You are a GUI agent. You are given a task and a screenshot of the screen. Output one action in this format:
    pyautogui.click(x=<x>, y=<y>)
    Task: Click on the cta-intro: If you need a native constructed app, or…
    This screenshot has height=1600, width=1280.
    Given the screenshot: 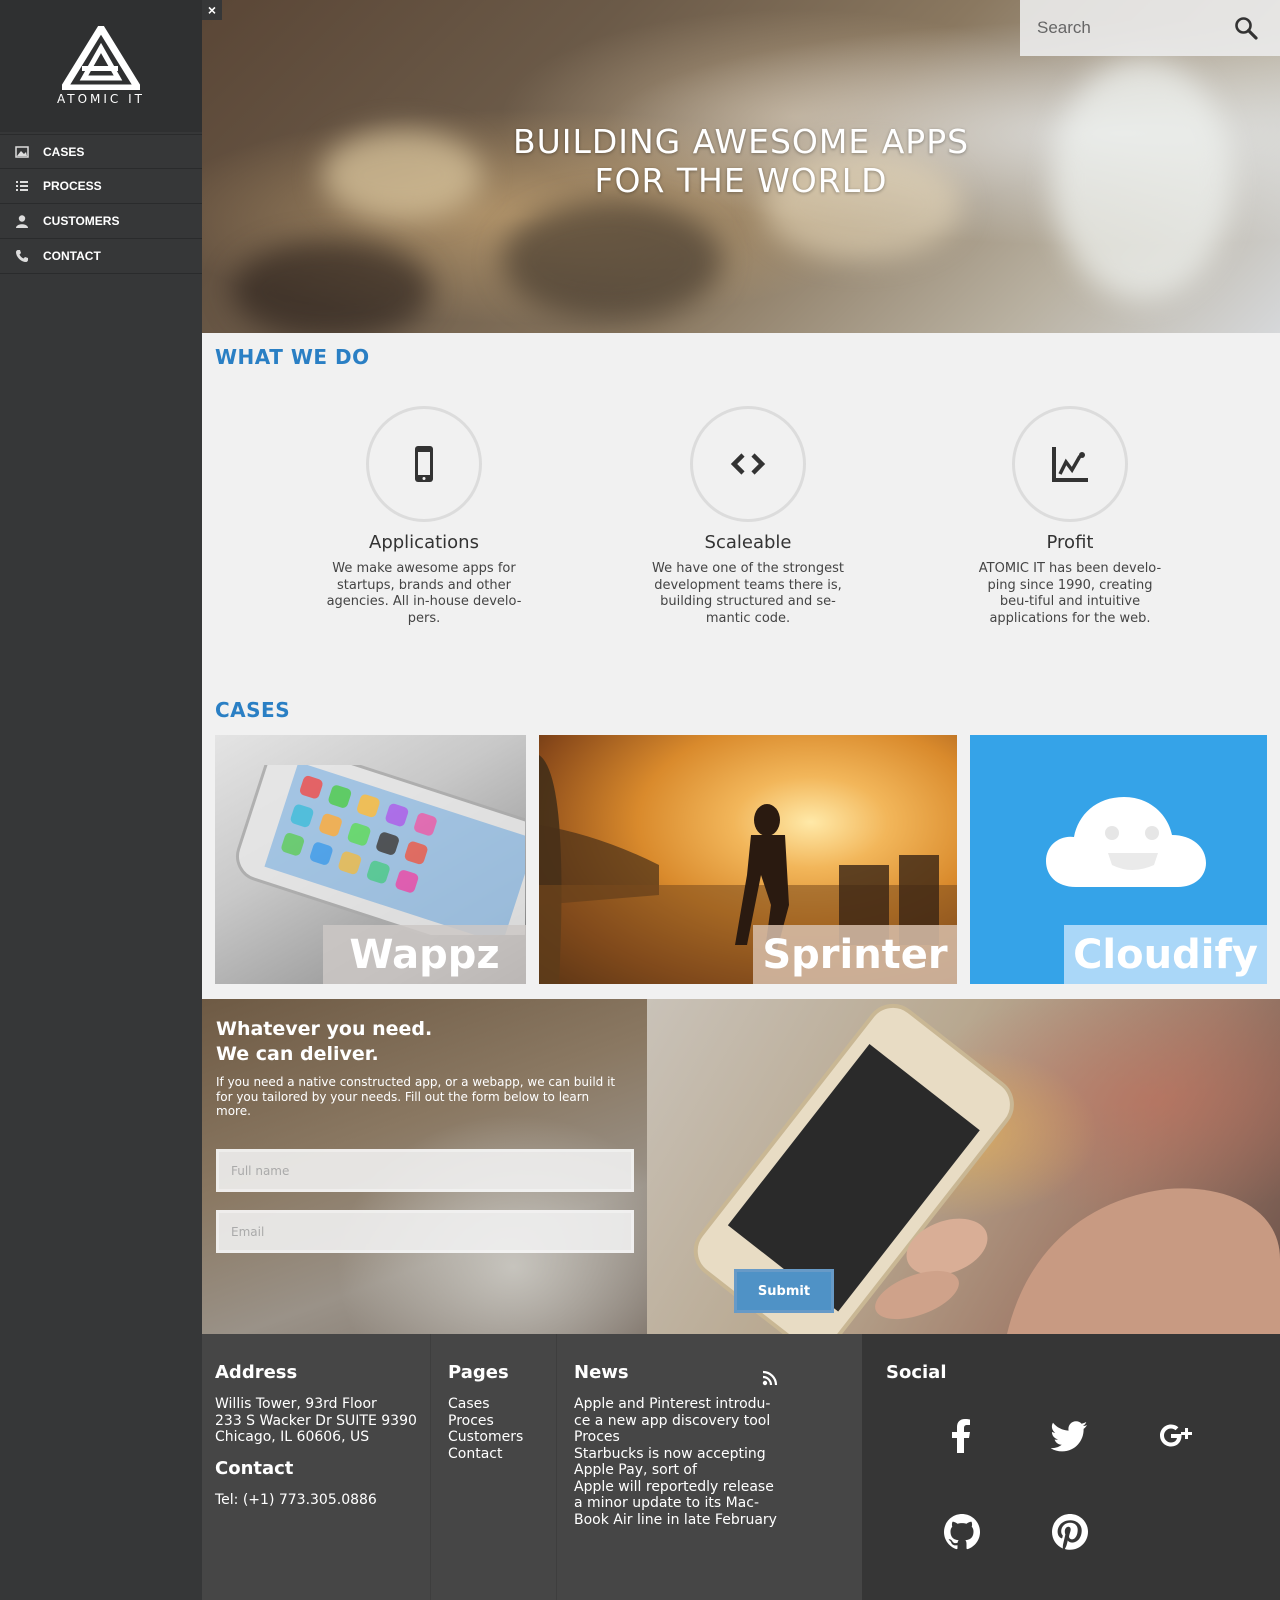 What is the action you would take?
    pyautogui.click(x=416, y=1096)
    